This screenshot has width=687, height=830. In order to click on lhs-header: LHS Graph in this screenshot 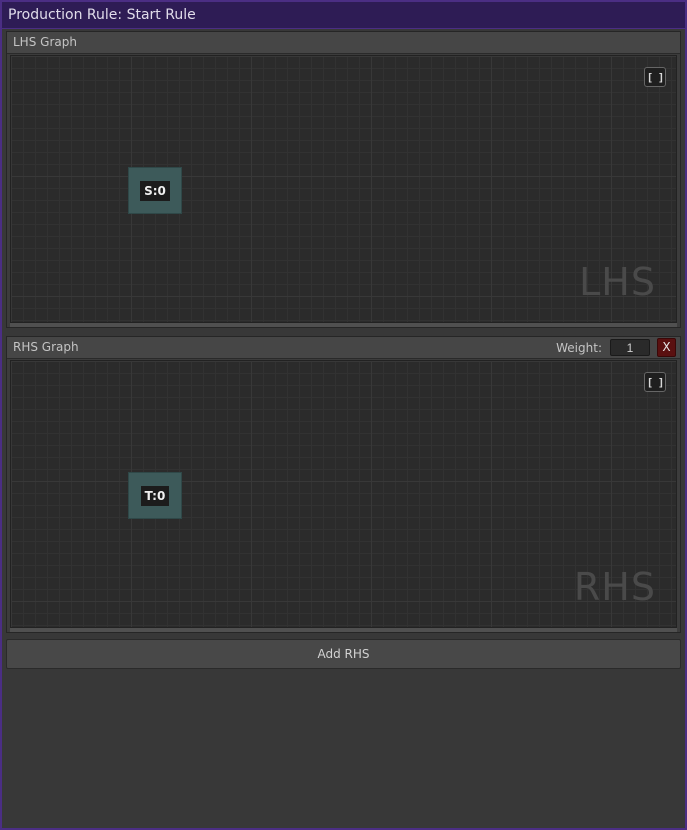, I will do `click(343, 43)`.